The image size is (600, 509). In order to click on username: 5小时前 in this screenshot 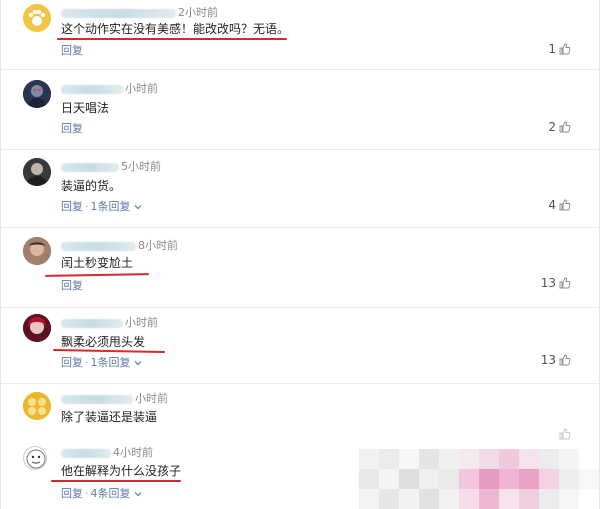, I will do `click(111, 166)`.